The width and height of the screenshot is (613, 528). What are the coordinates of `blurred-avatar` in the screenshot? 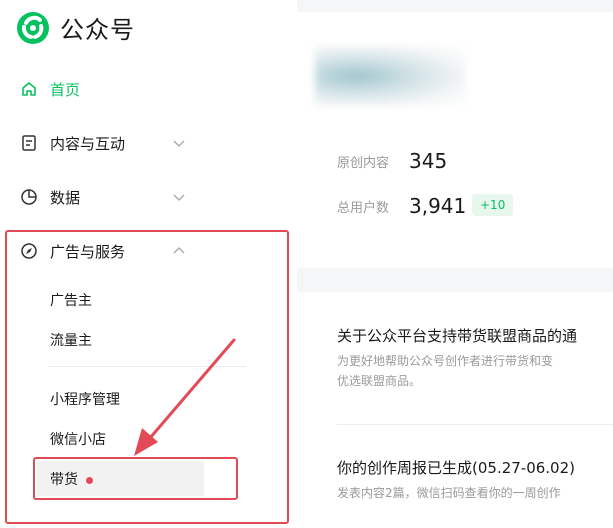 It's located at (390, 76).